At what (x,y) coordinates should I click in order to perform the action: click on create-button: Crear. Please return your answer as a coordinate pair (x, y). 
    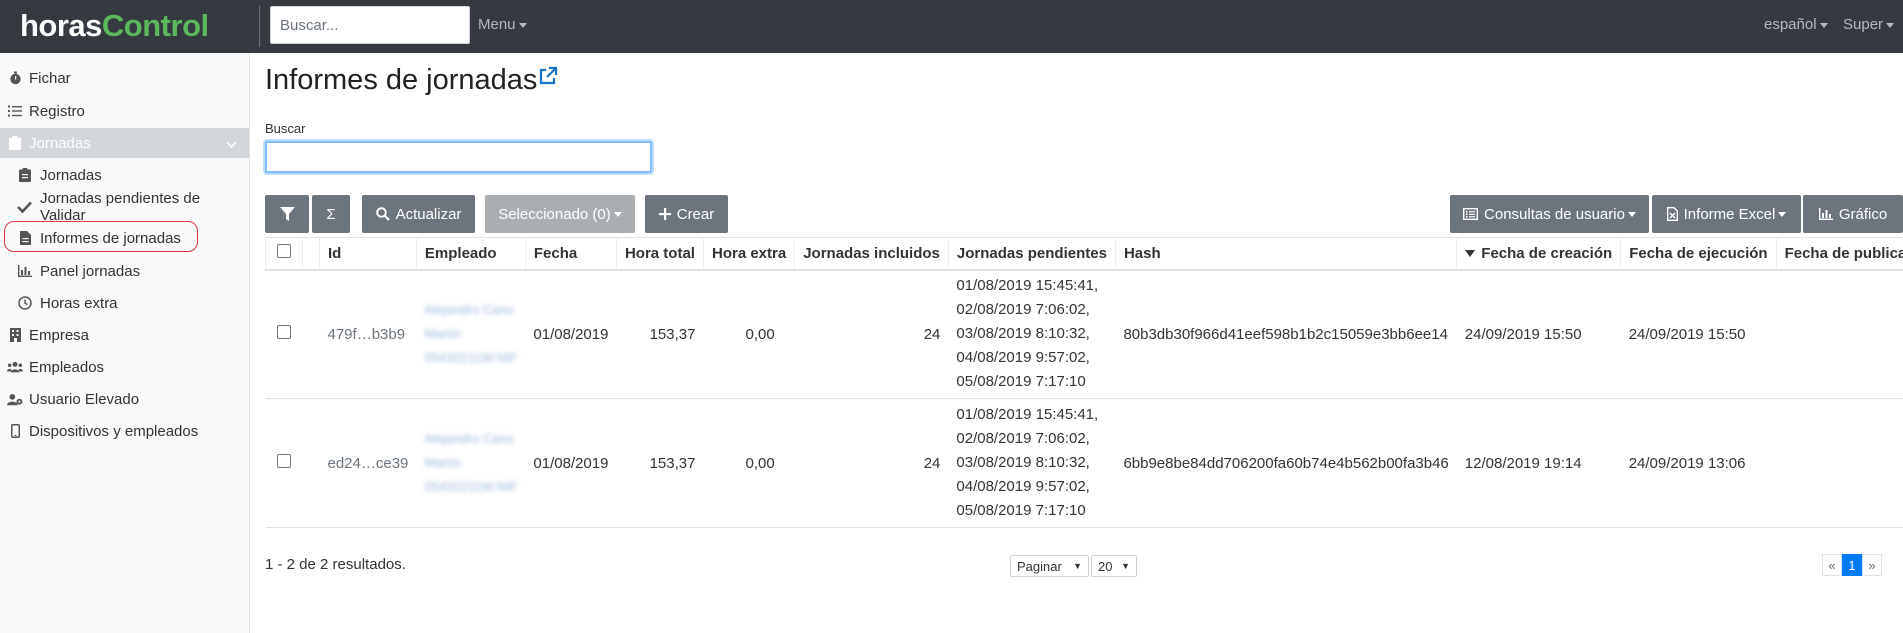
    Looking at the image, I should click on (686, 214).